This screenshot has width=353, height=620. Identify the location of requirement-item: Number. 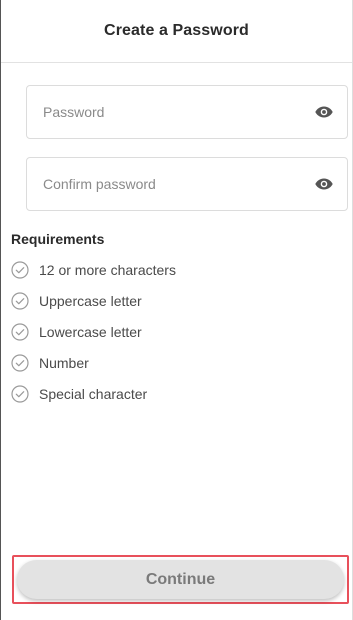
(93, 362).